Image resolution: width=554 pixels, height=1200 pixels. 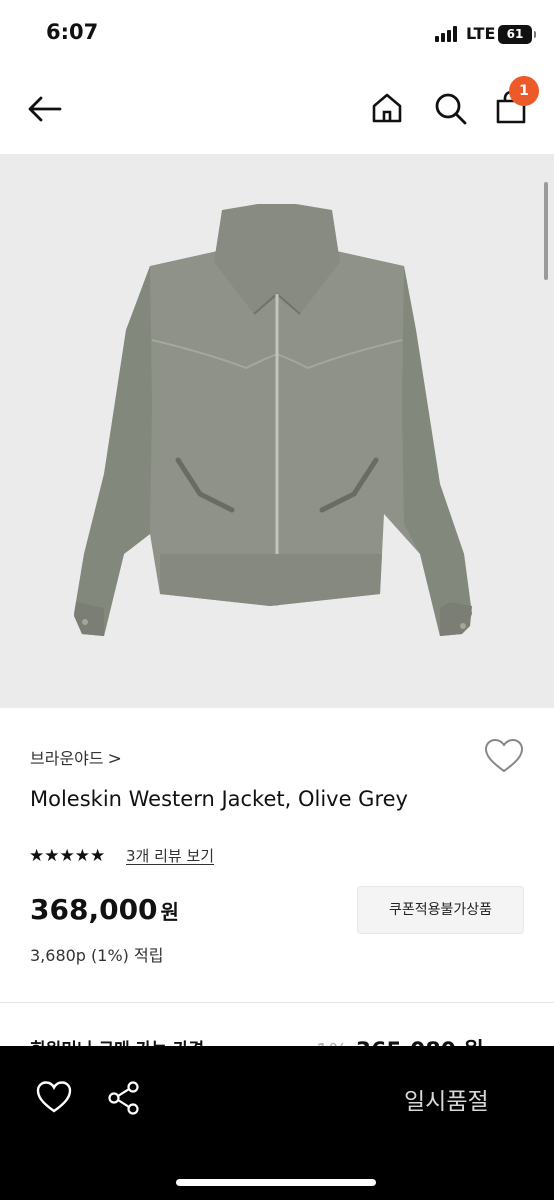 What do you see at coordinates (546, 231) in the screenshot?
I see `image-scrollbar` at bounding box center [546, 231].